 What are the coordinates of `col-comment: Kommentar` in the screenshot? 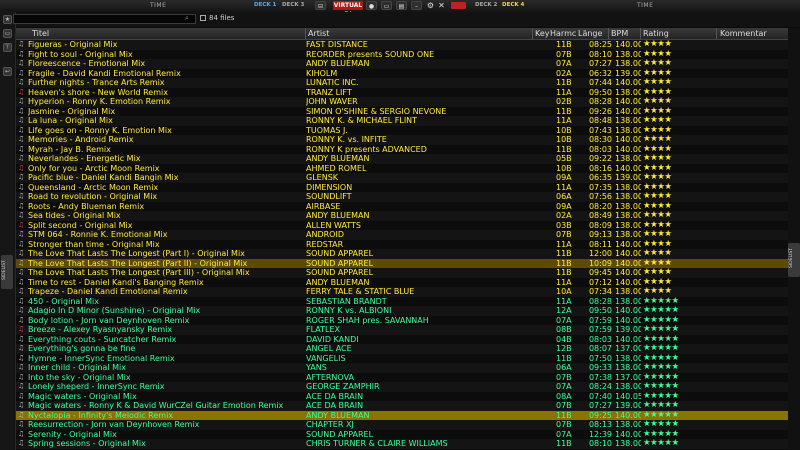 It's located at (743, 33).